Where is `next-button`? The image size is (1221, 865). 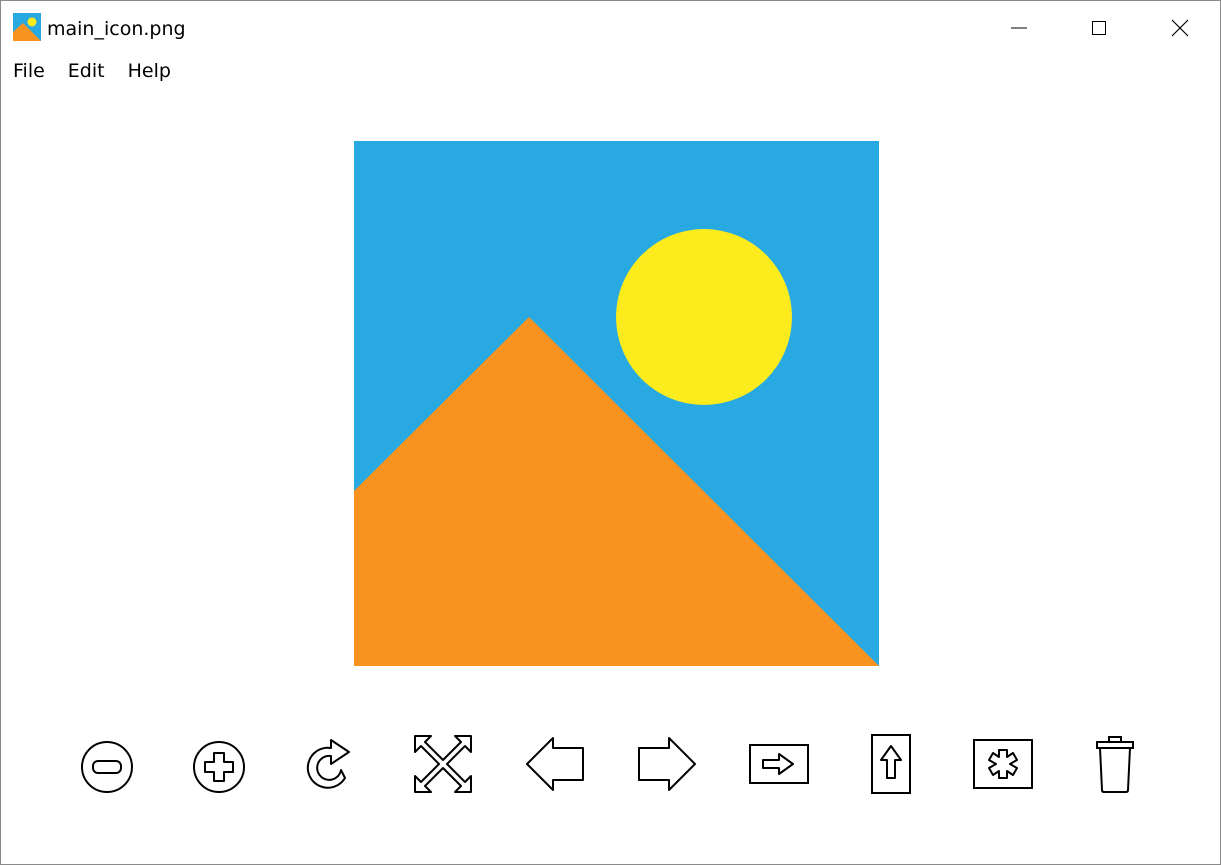
next-button is located at coordinates (667, 764).